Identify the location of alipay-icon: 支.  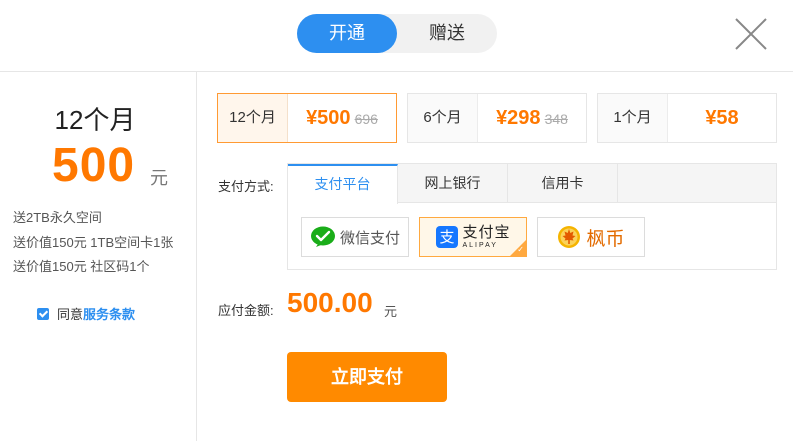
(447, 237).